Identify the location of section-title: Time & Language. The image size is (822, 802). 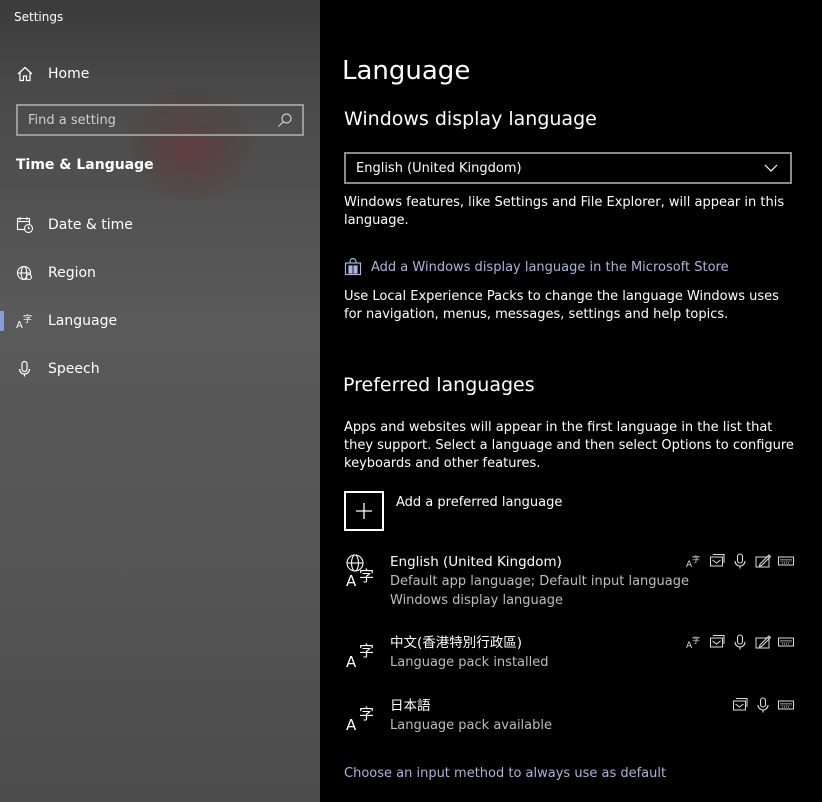
(85, 165).